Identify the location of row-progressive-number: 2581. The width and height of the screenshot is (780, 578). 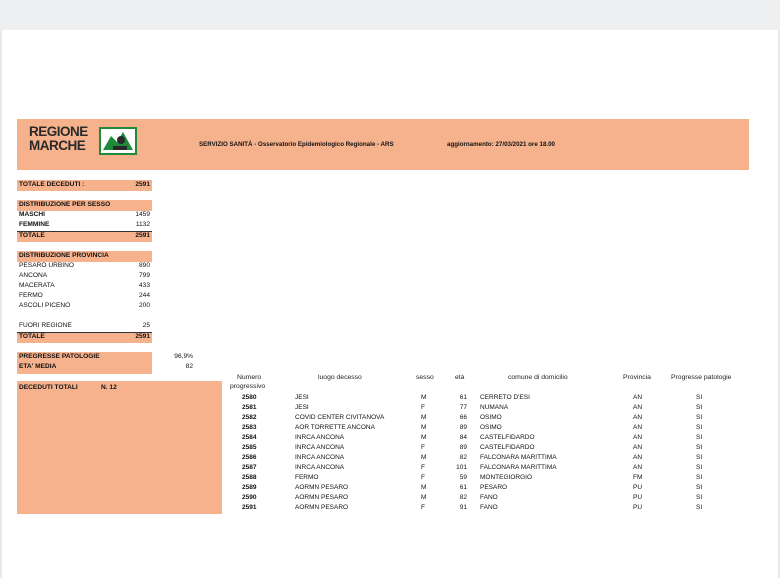
(249, 407).